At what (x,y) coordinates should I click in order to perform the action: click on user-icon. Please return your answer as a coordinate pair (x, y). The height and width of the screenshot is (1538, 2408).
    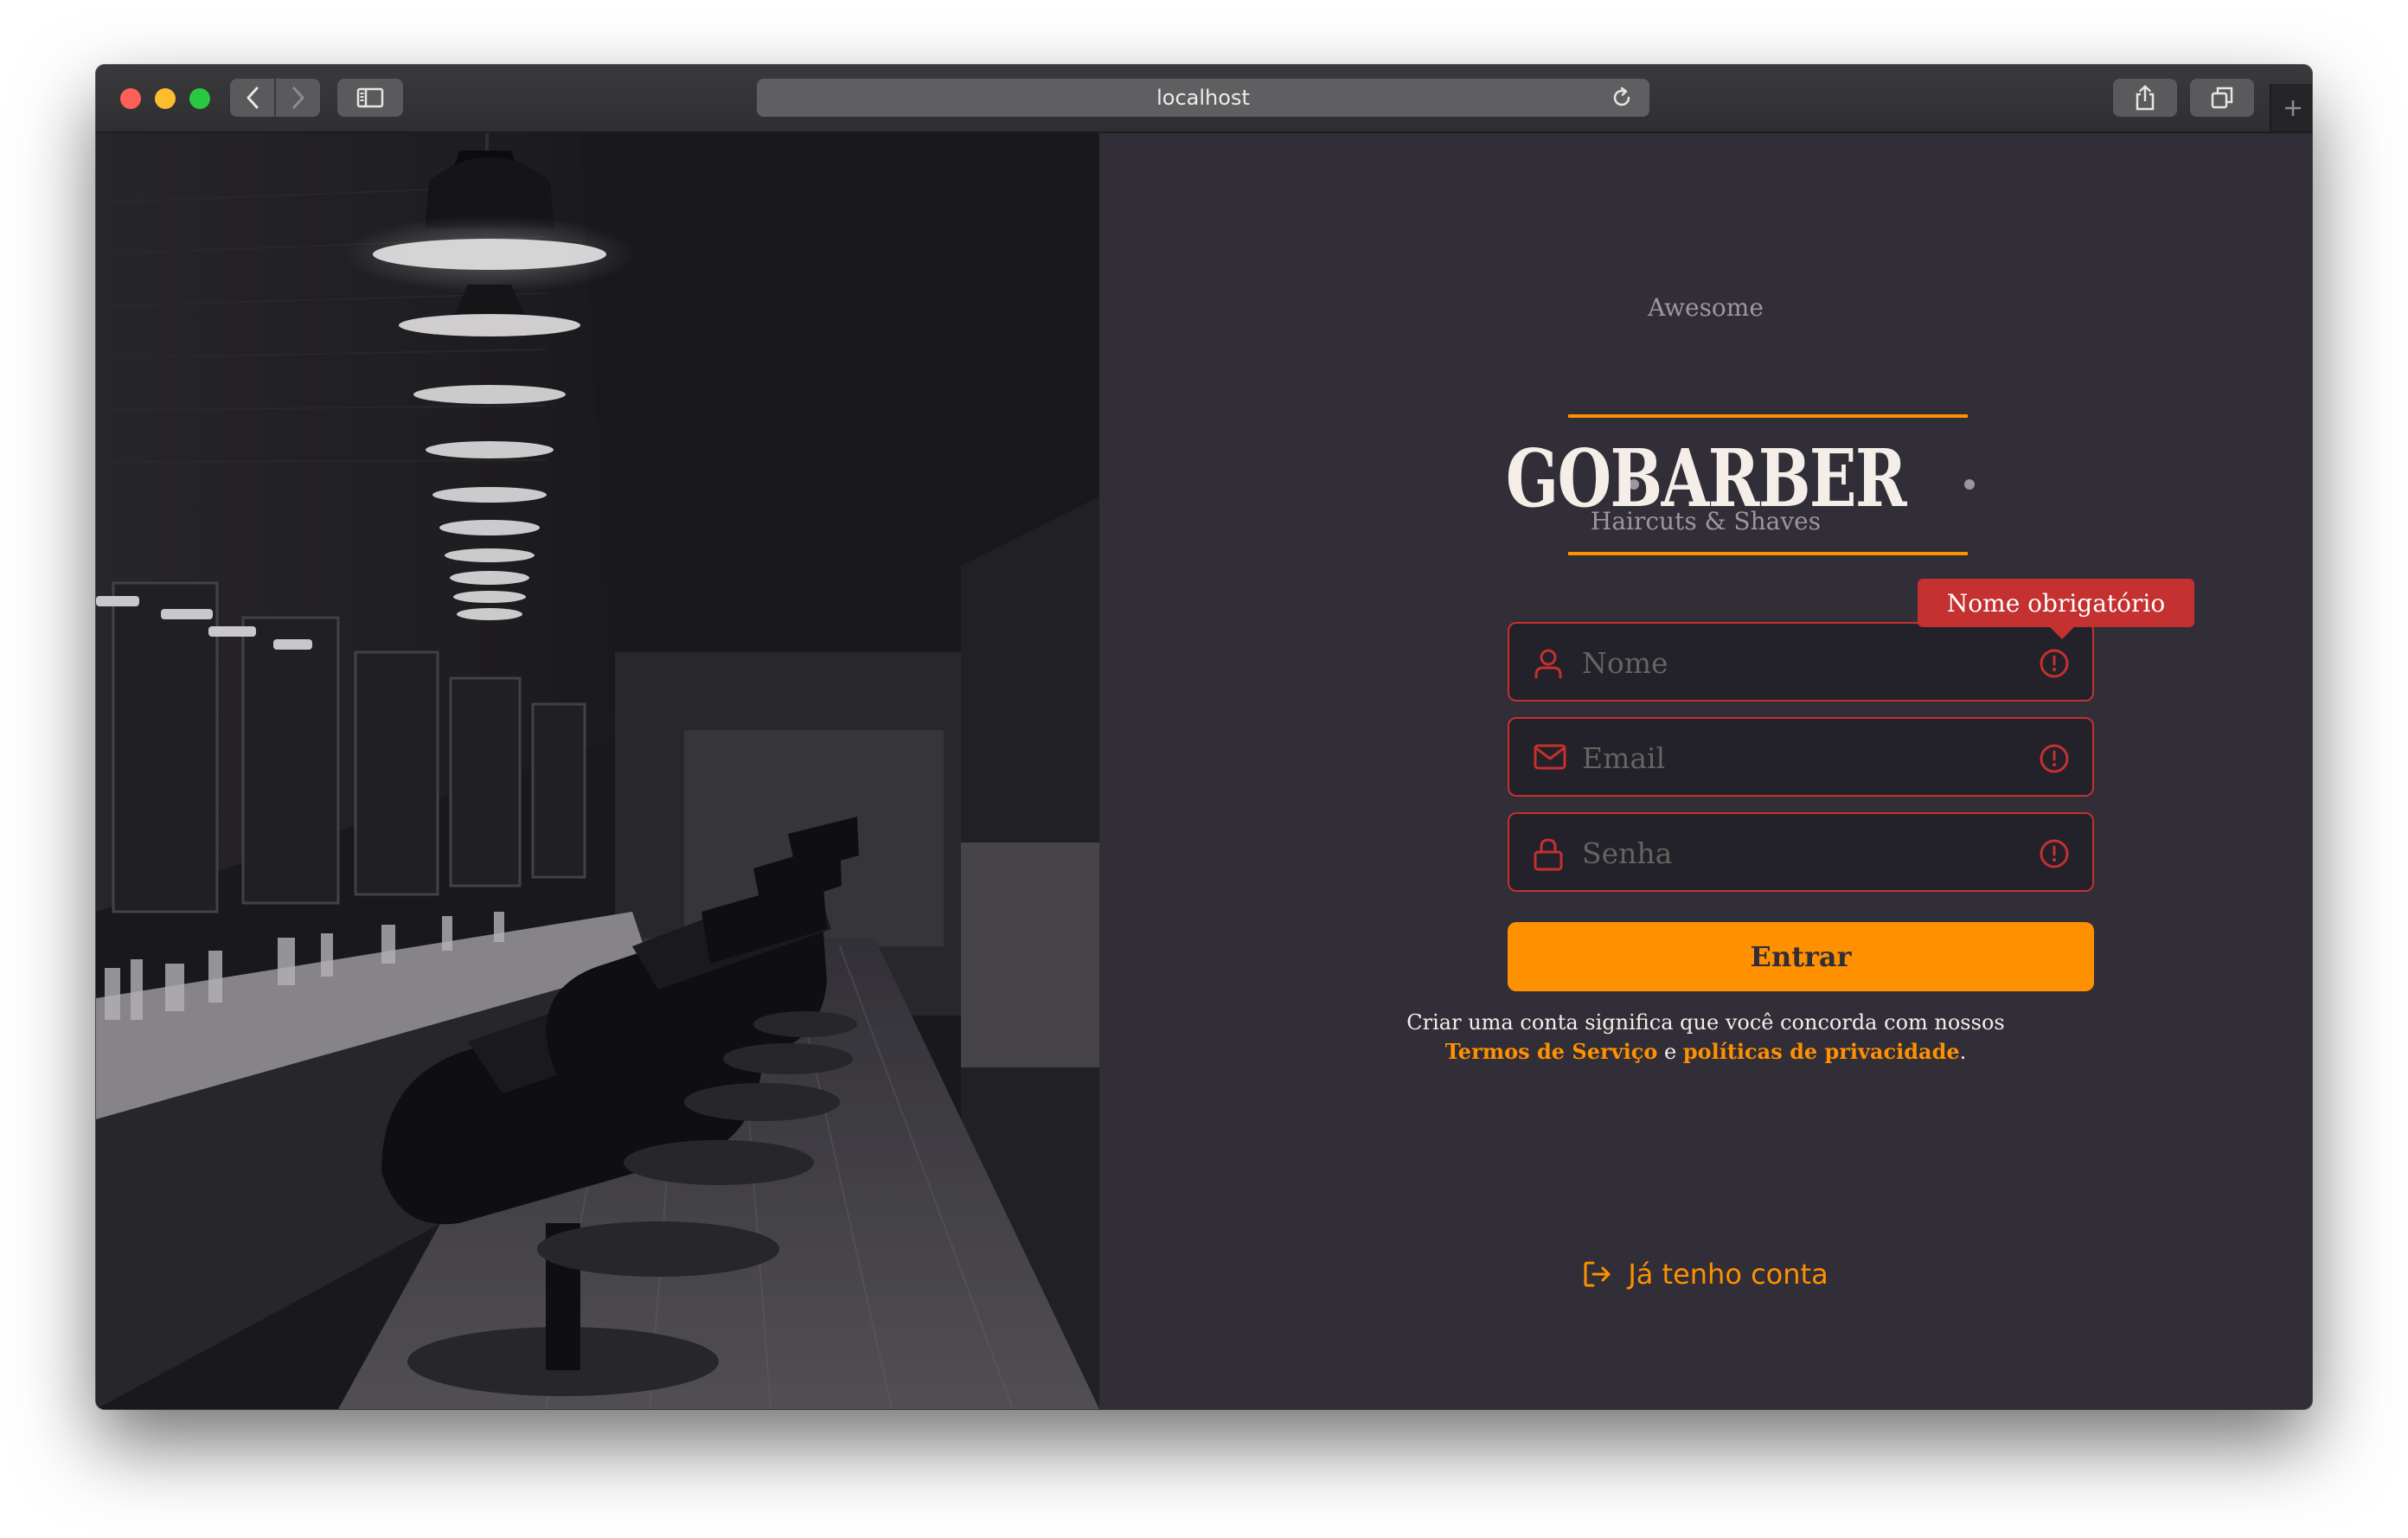
    Looking at the image, I should click on (1548, 664).